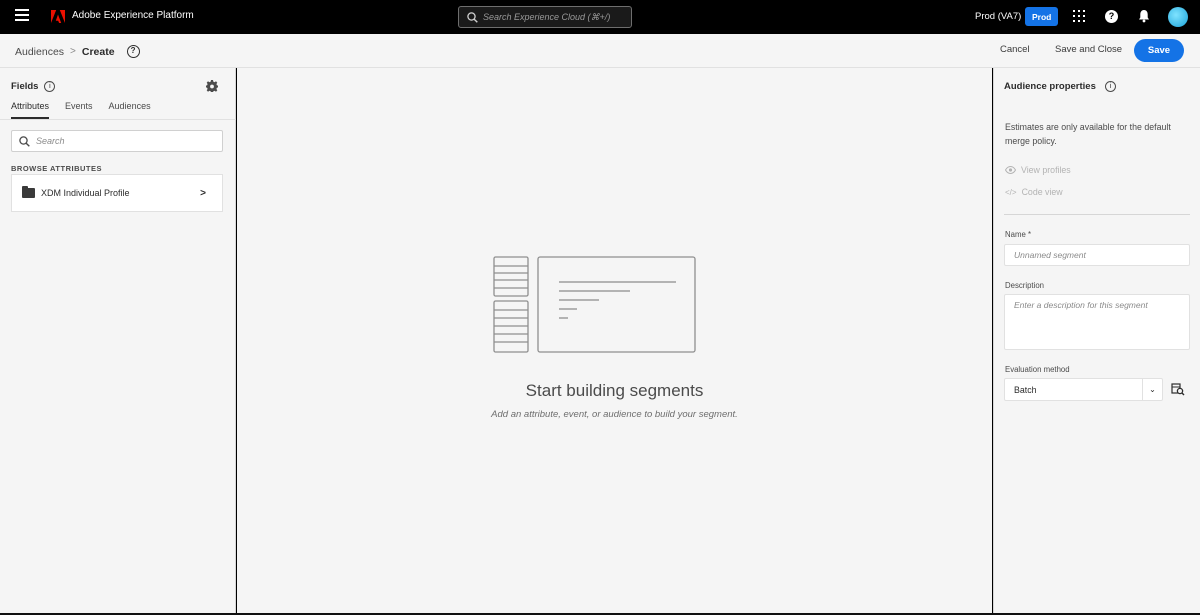  I want to click on breadcrumb-create: Create, so click(98, 51).